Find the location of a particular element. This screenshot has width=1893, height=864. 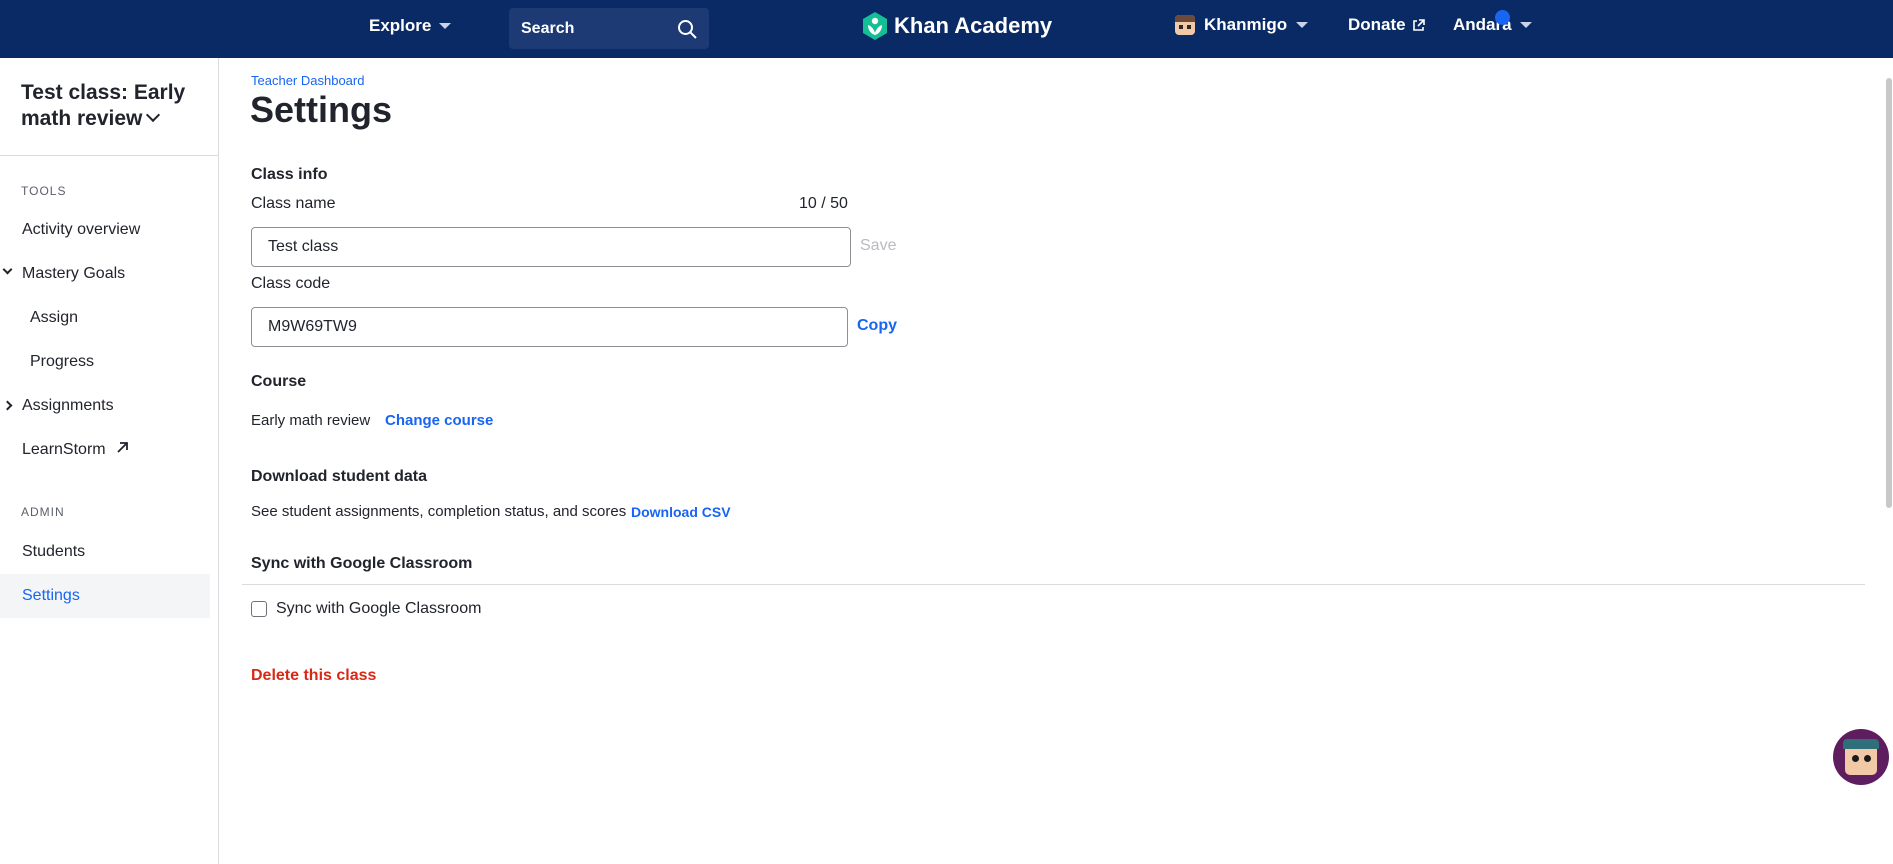

page-title: Settings is located at coordinates (321, 109).